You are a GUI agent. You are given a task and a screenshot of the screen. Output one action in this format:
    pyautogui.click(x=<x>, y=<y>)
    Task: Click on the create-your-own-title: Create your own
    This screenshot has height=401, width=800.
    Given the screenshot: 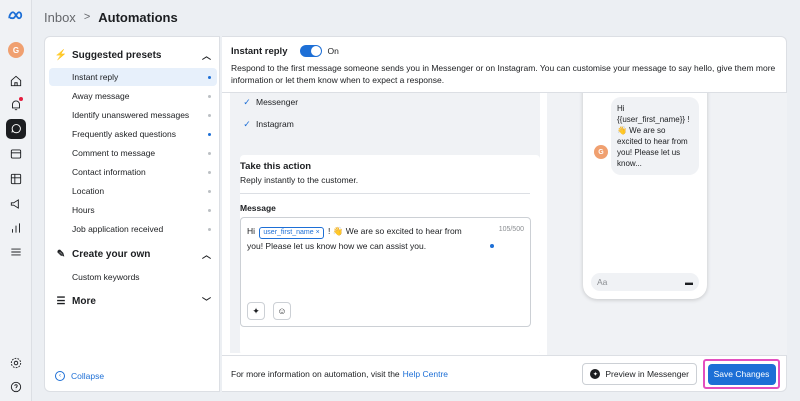 What is the action you would take?
    pyautogui.click(x=111, y=254)
    